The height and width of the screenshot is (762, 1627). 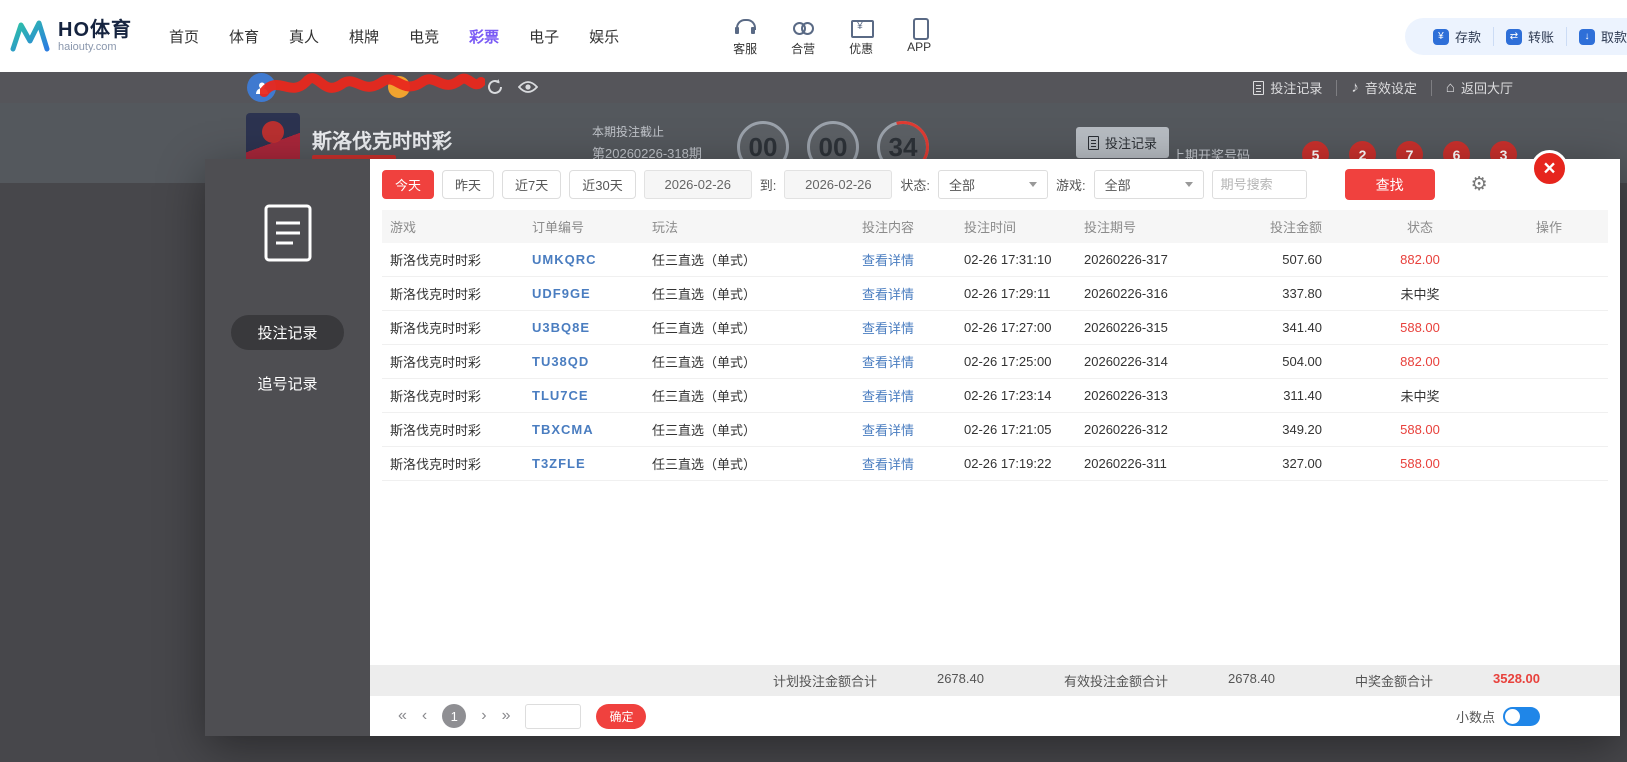 What do you see at coordinates (990, 227) in the screenshot?
I see `table-header-cell: 投注时间` at bounding box center [990, 227].